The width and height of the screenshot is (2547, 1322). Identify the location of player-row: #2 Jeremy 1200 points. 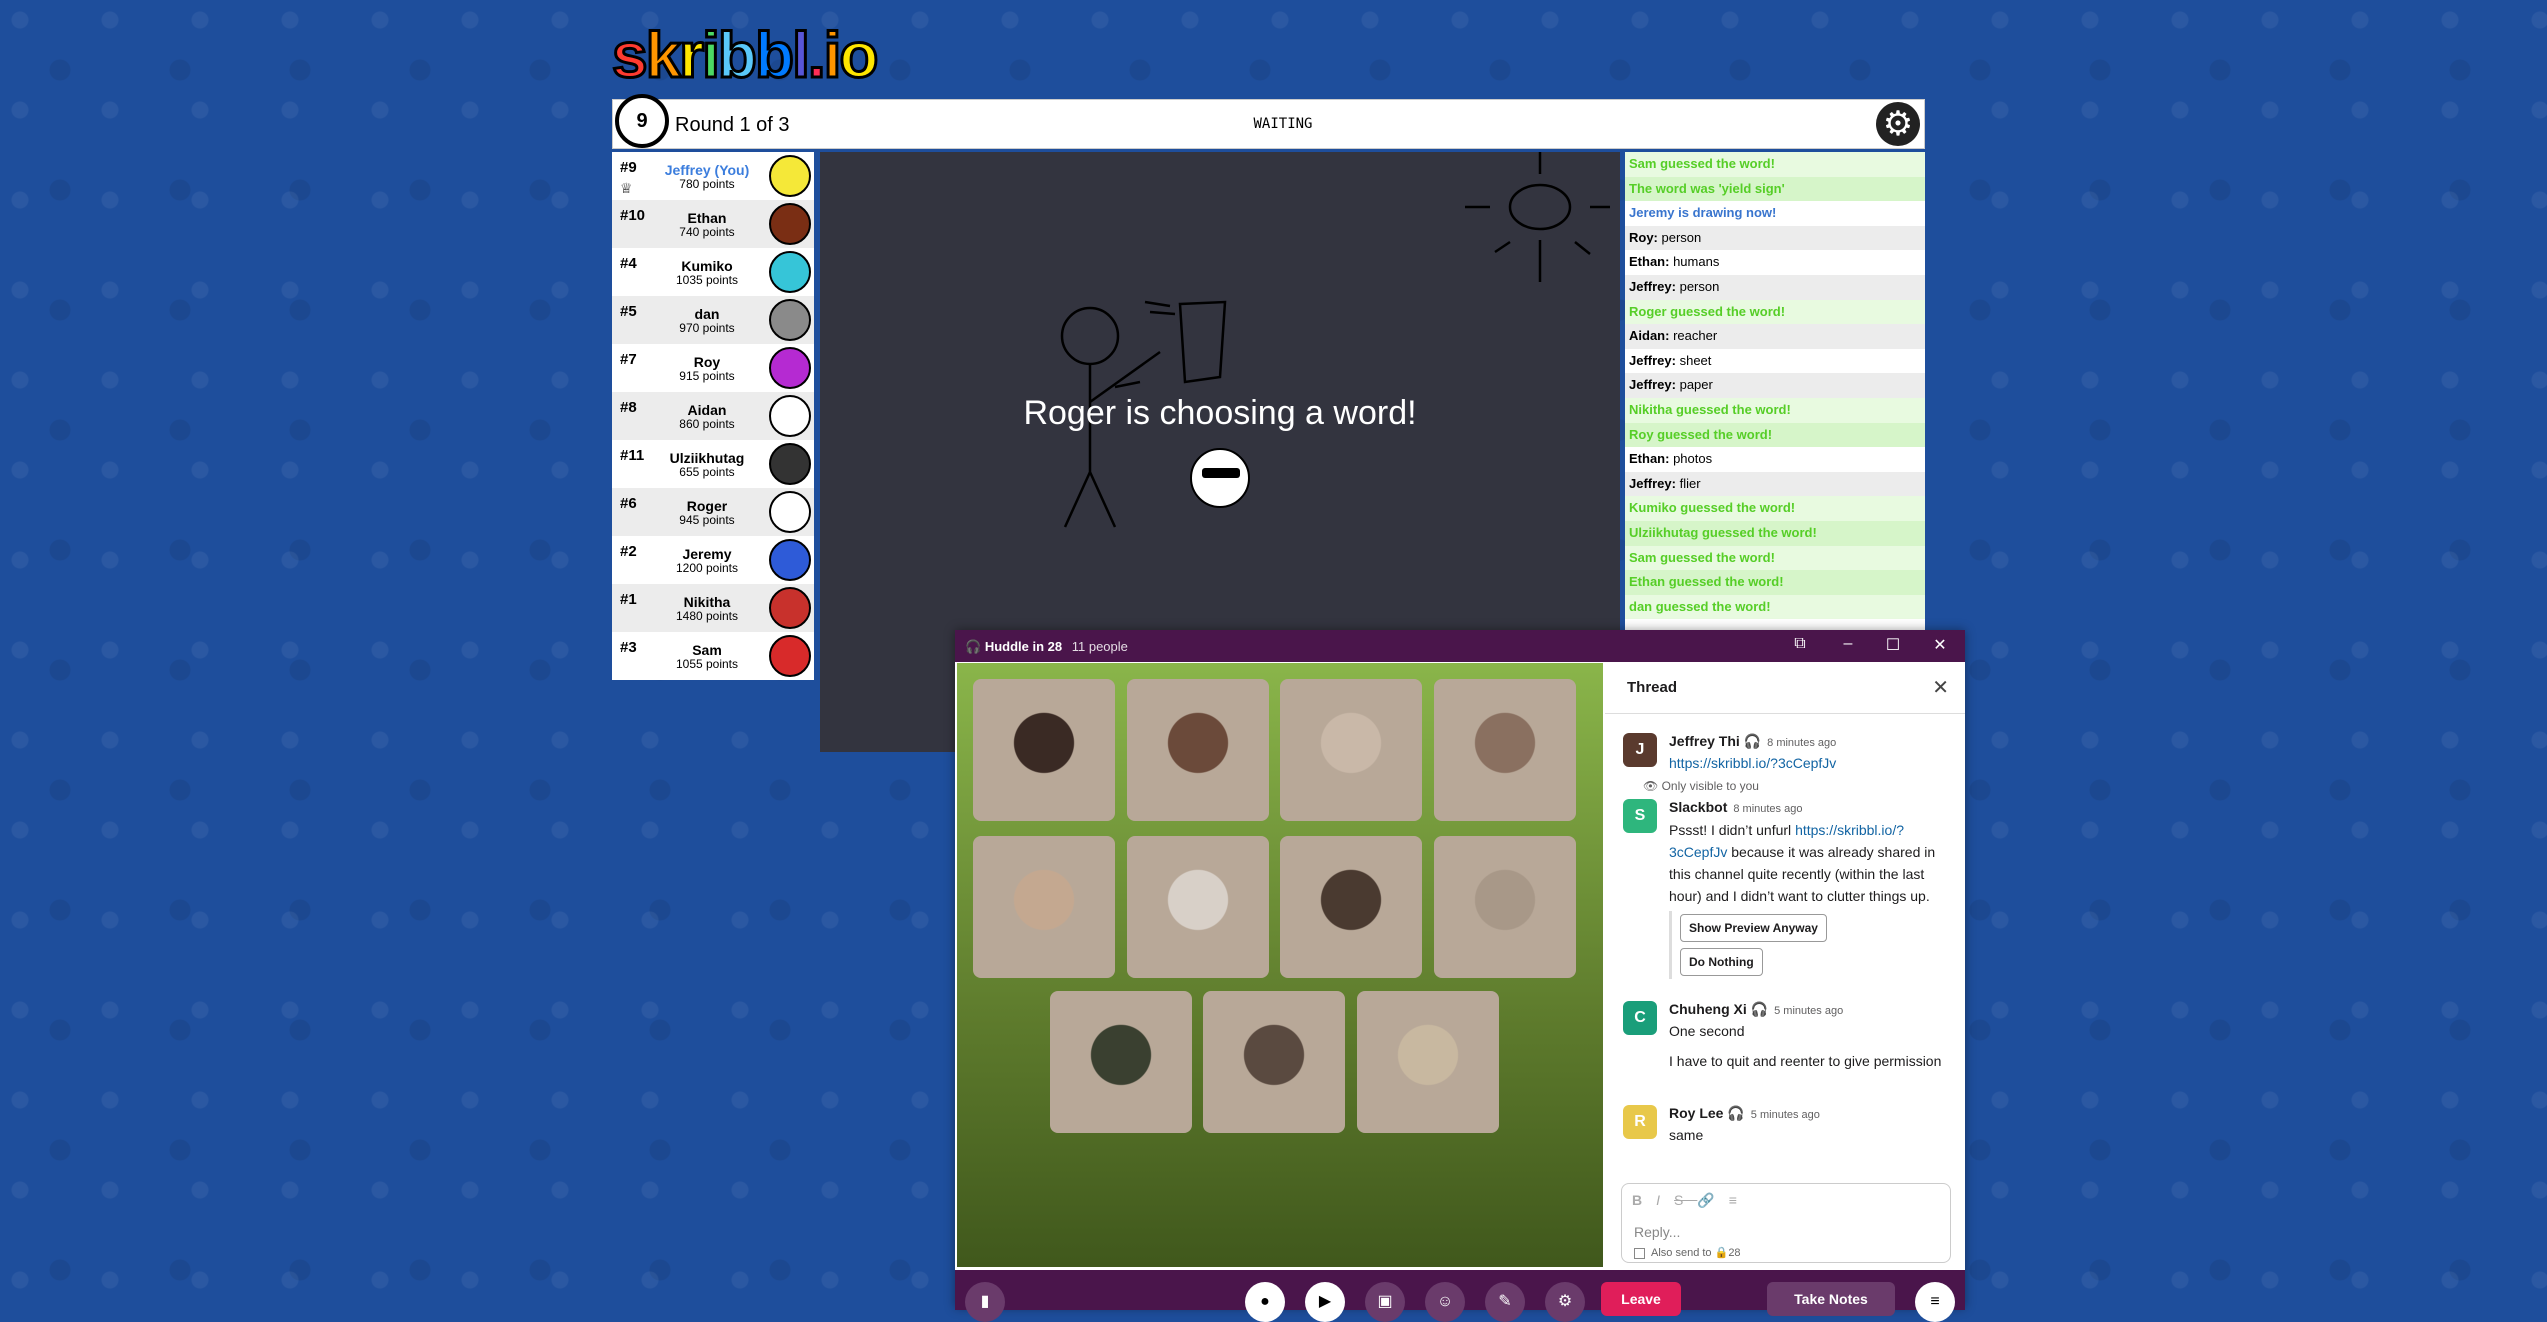
(713, 560).